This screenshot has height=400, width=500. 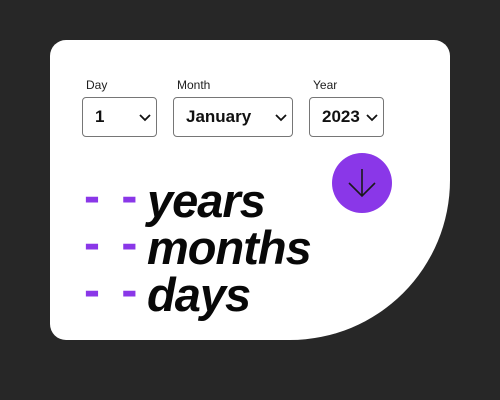 I want to click on years-value: - -, so click(x=113, y=196).